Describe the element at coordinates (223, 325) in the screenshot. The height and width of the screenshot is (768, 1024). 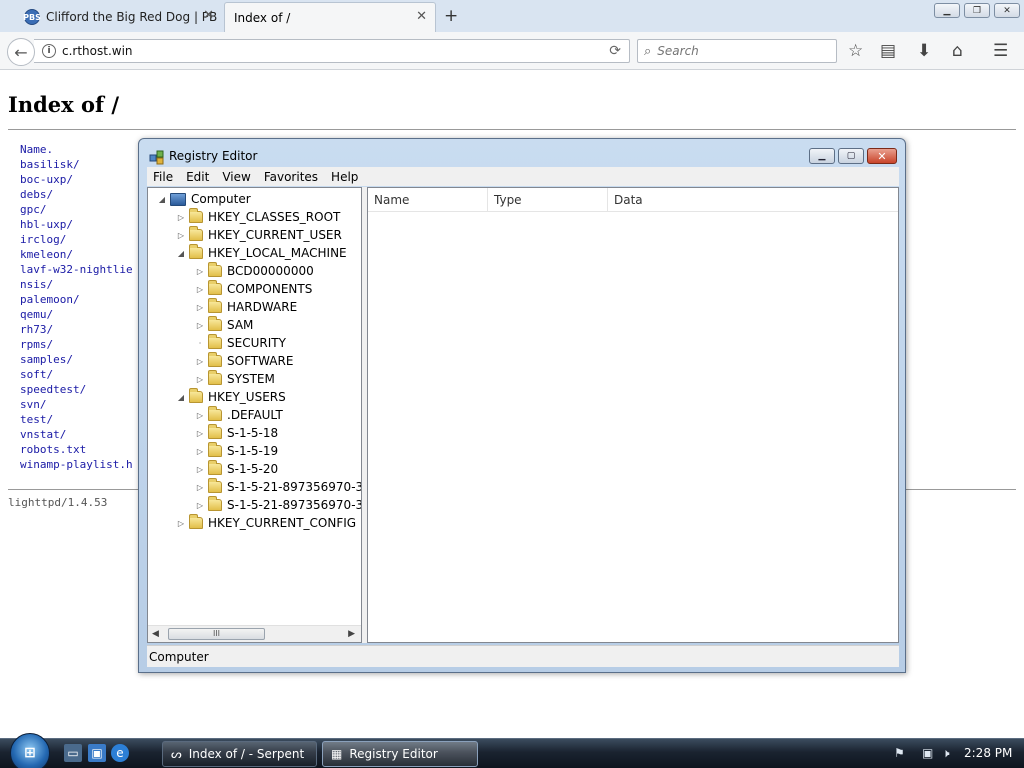
I see `tree-item-hklm-child: ▷ SAM` at that location.